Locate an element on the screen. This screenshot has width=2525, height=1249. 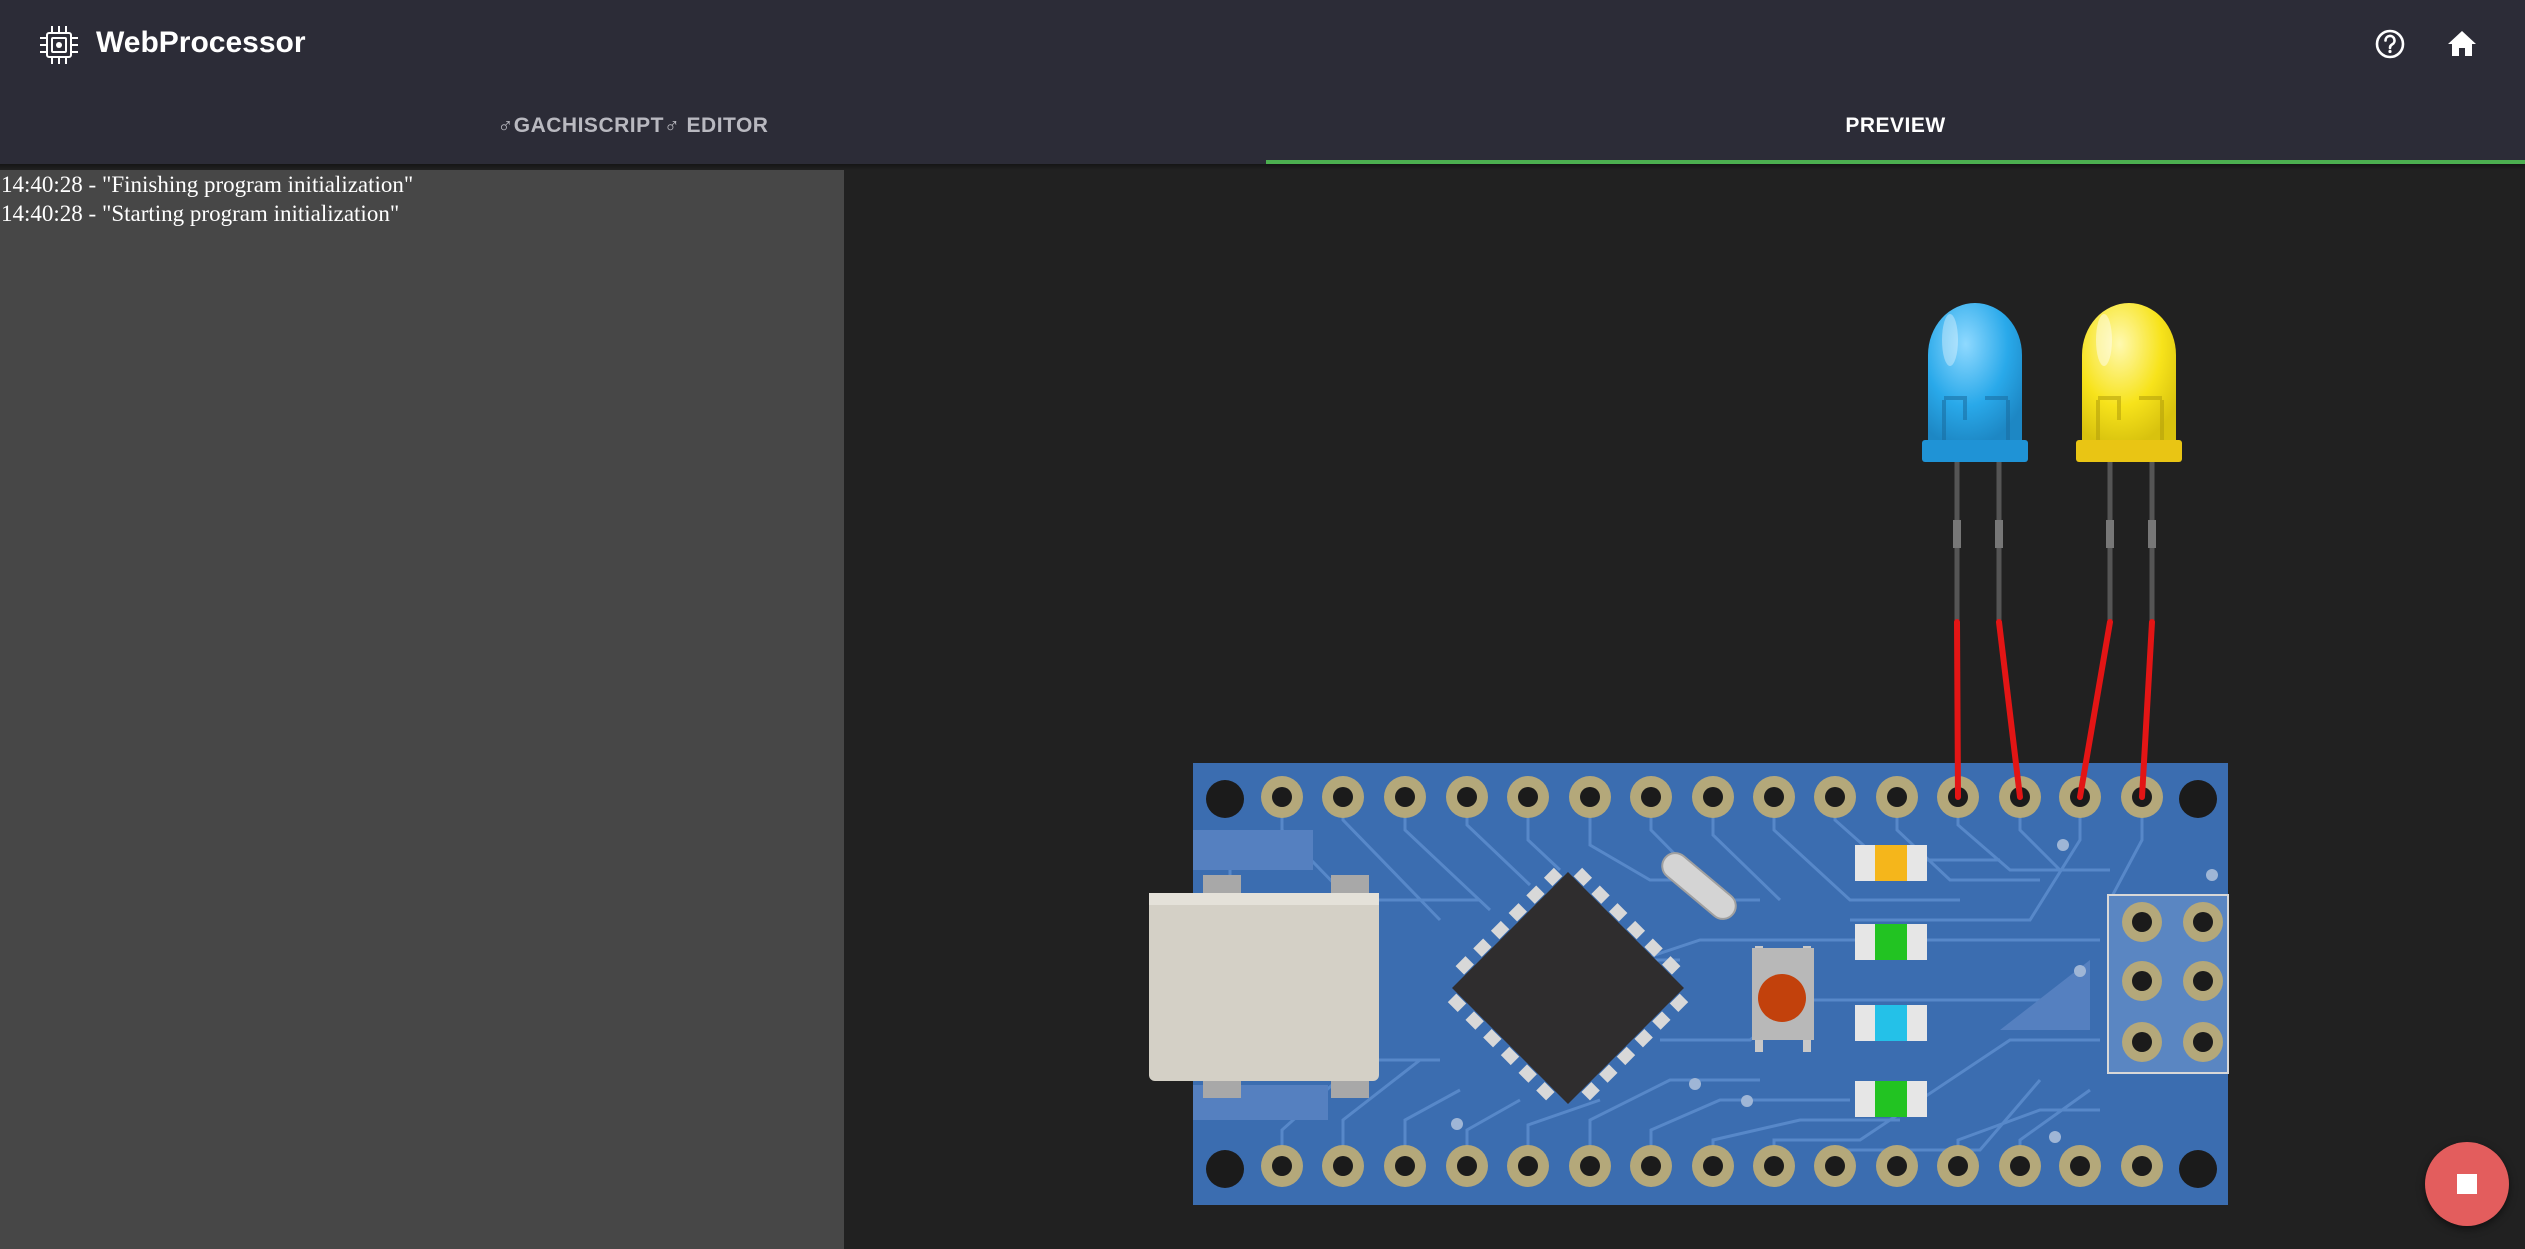
tab-bar: ♂GACHISCRIPT♂ EDITOR PREVIEW is located at coordinates (1262, 126).